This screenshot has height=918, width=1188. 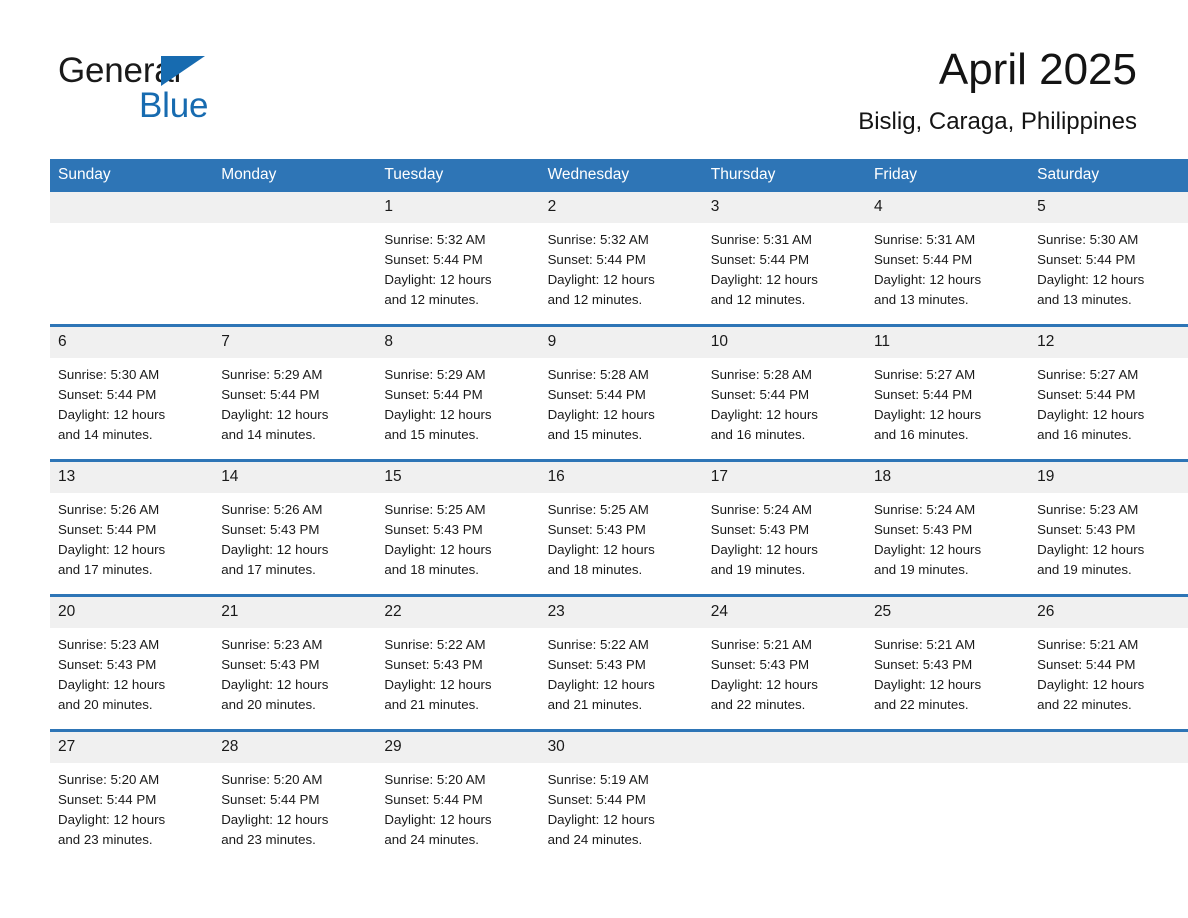 What do you see at coordinates (431, 570) in the screenshot?
I see `daylight-text-line2: and 18 minutes.` at bounding box center [431, 570].